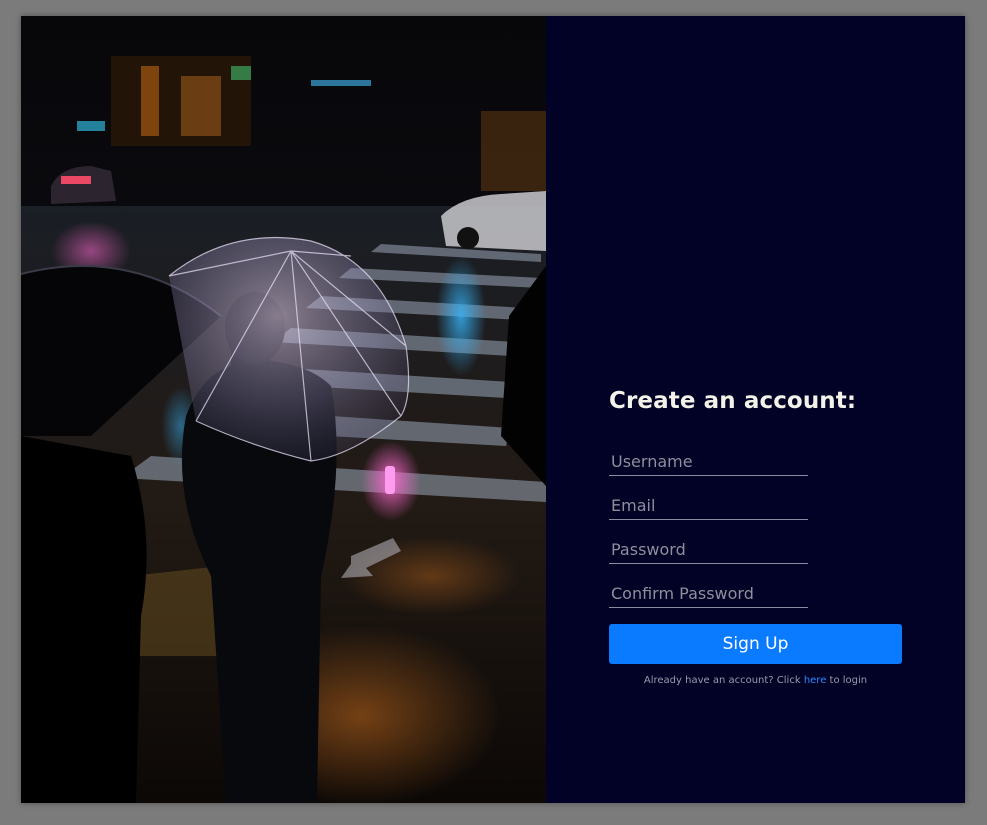 The image size is (987, 825). What do you see at coordinates (815, 680) in the screenshot?
I see `login-link: here` at bounding box center [815, 680].